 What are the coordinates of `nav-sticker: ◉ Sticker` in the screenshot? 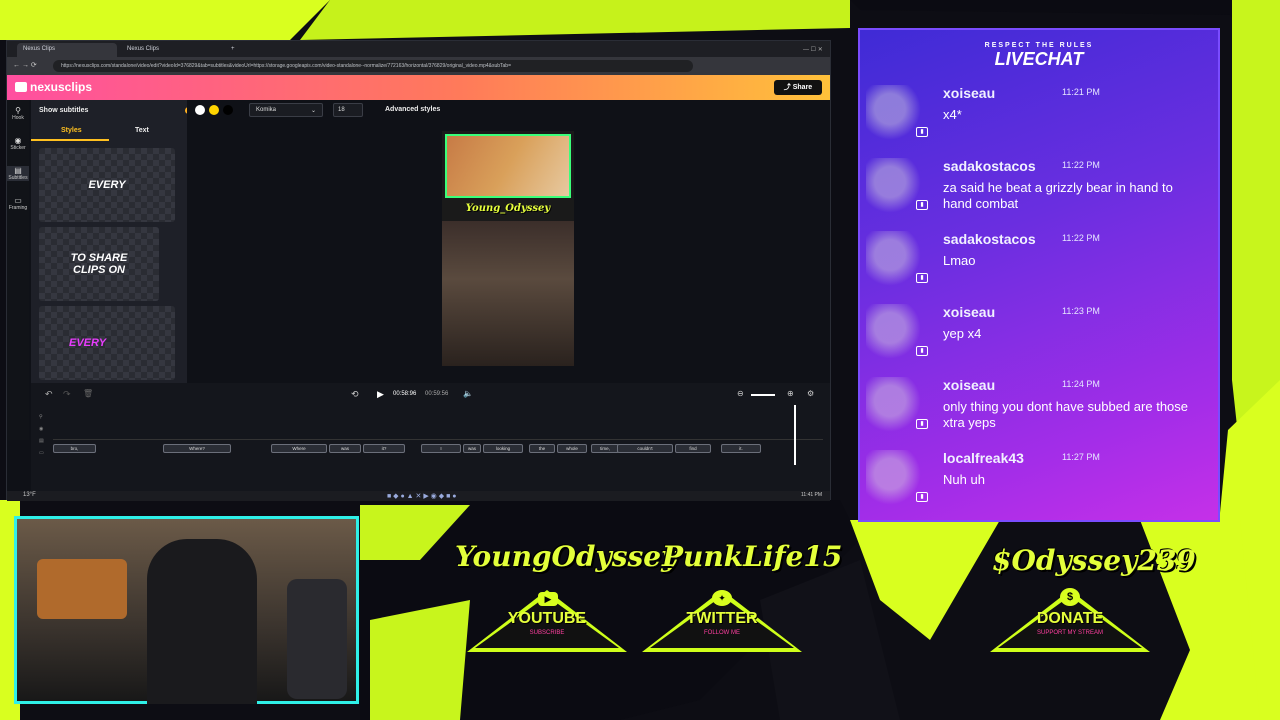 It's located at (18, 143).